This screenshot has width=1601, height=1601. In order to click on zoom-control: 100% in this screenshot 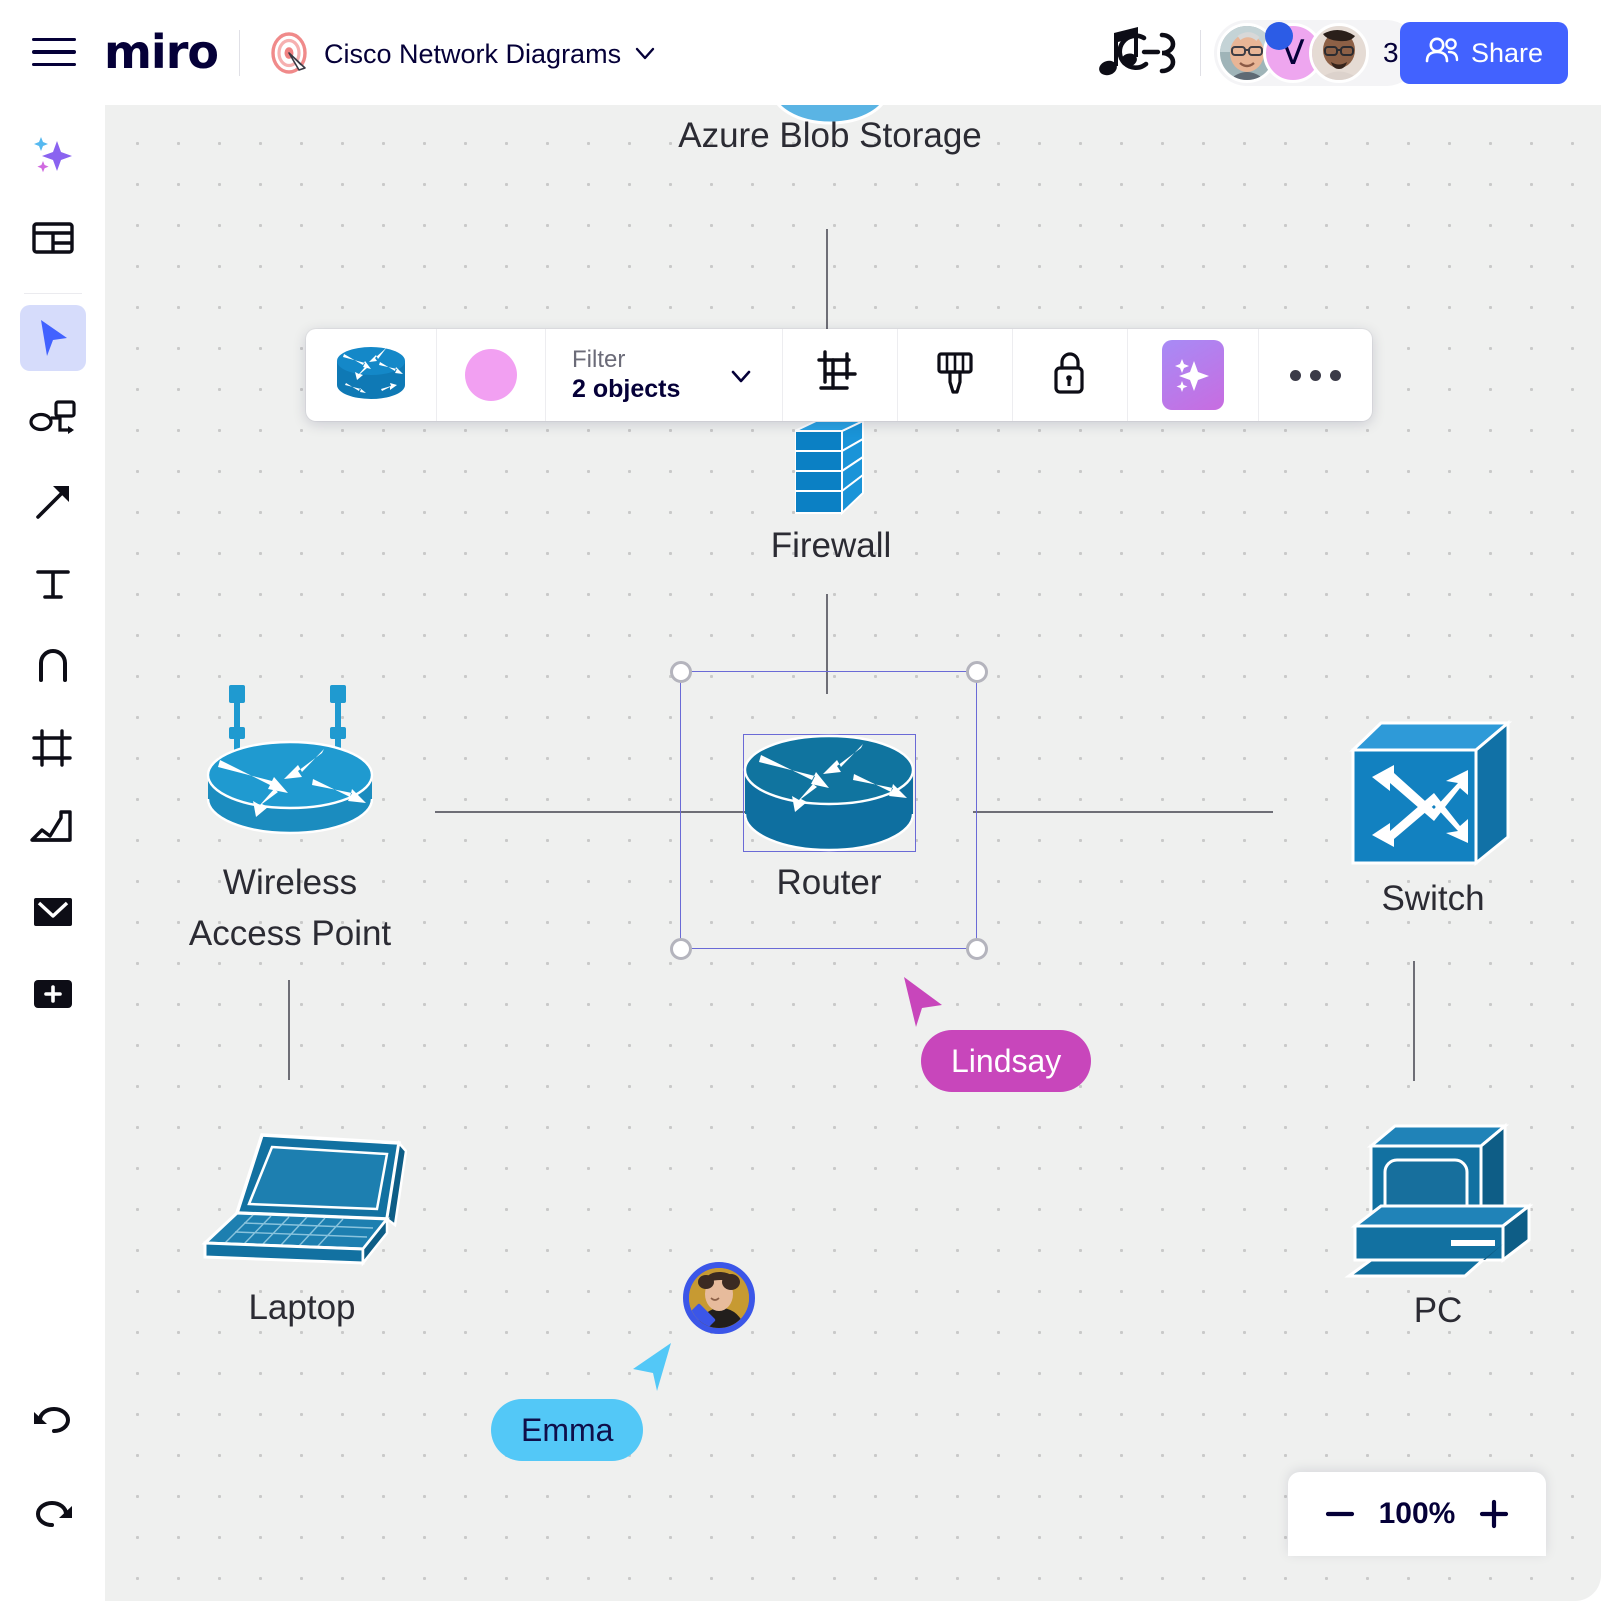, I will do `click(1417, 1514)`.